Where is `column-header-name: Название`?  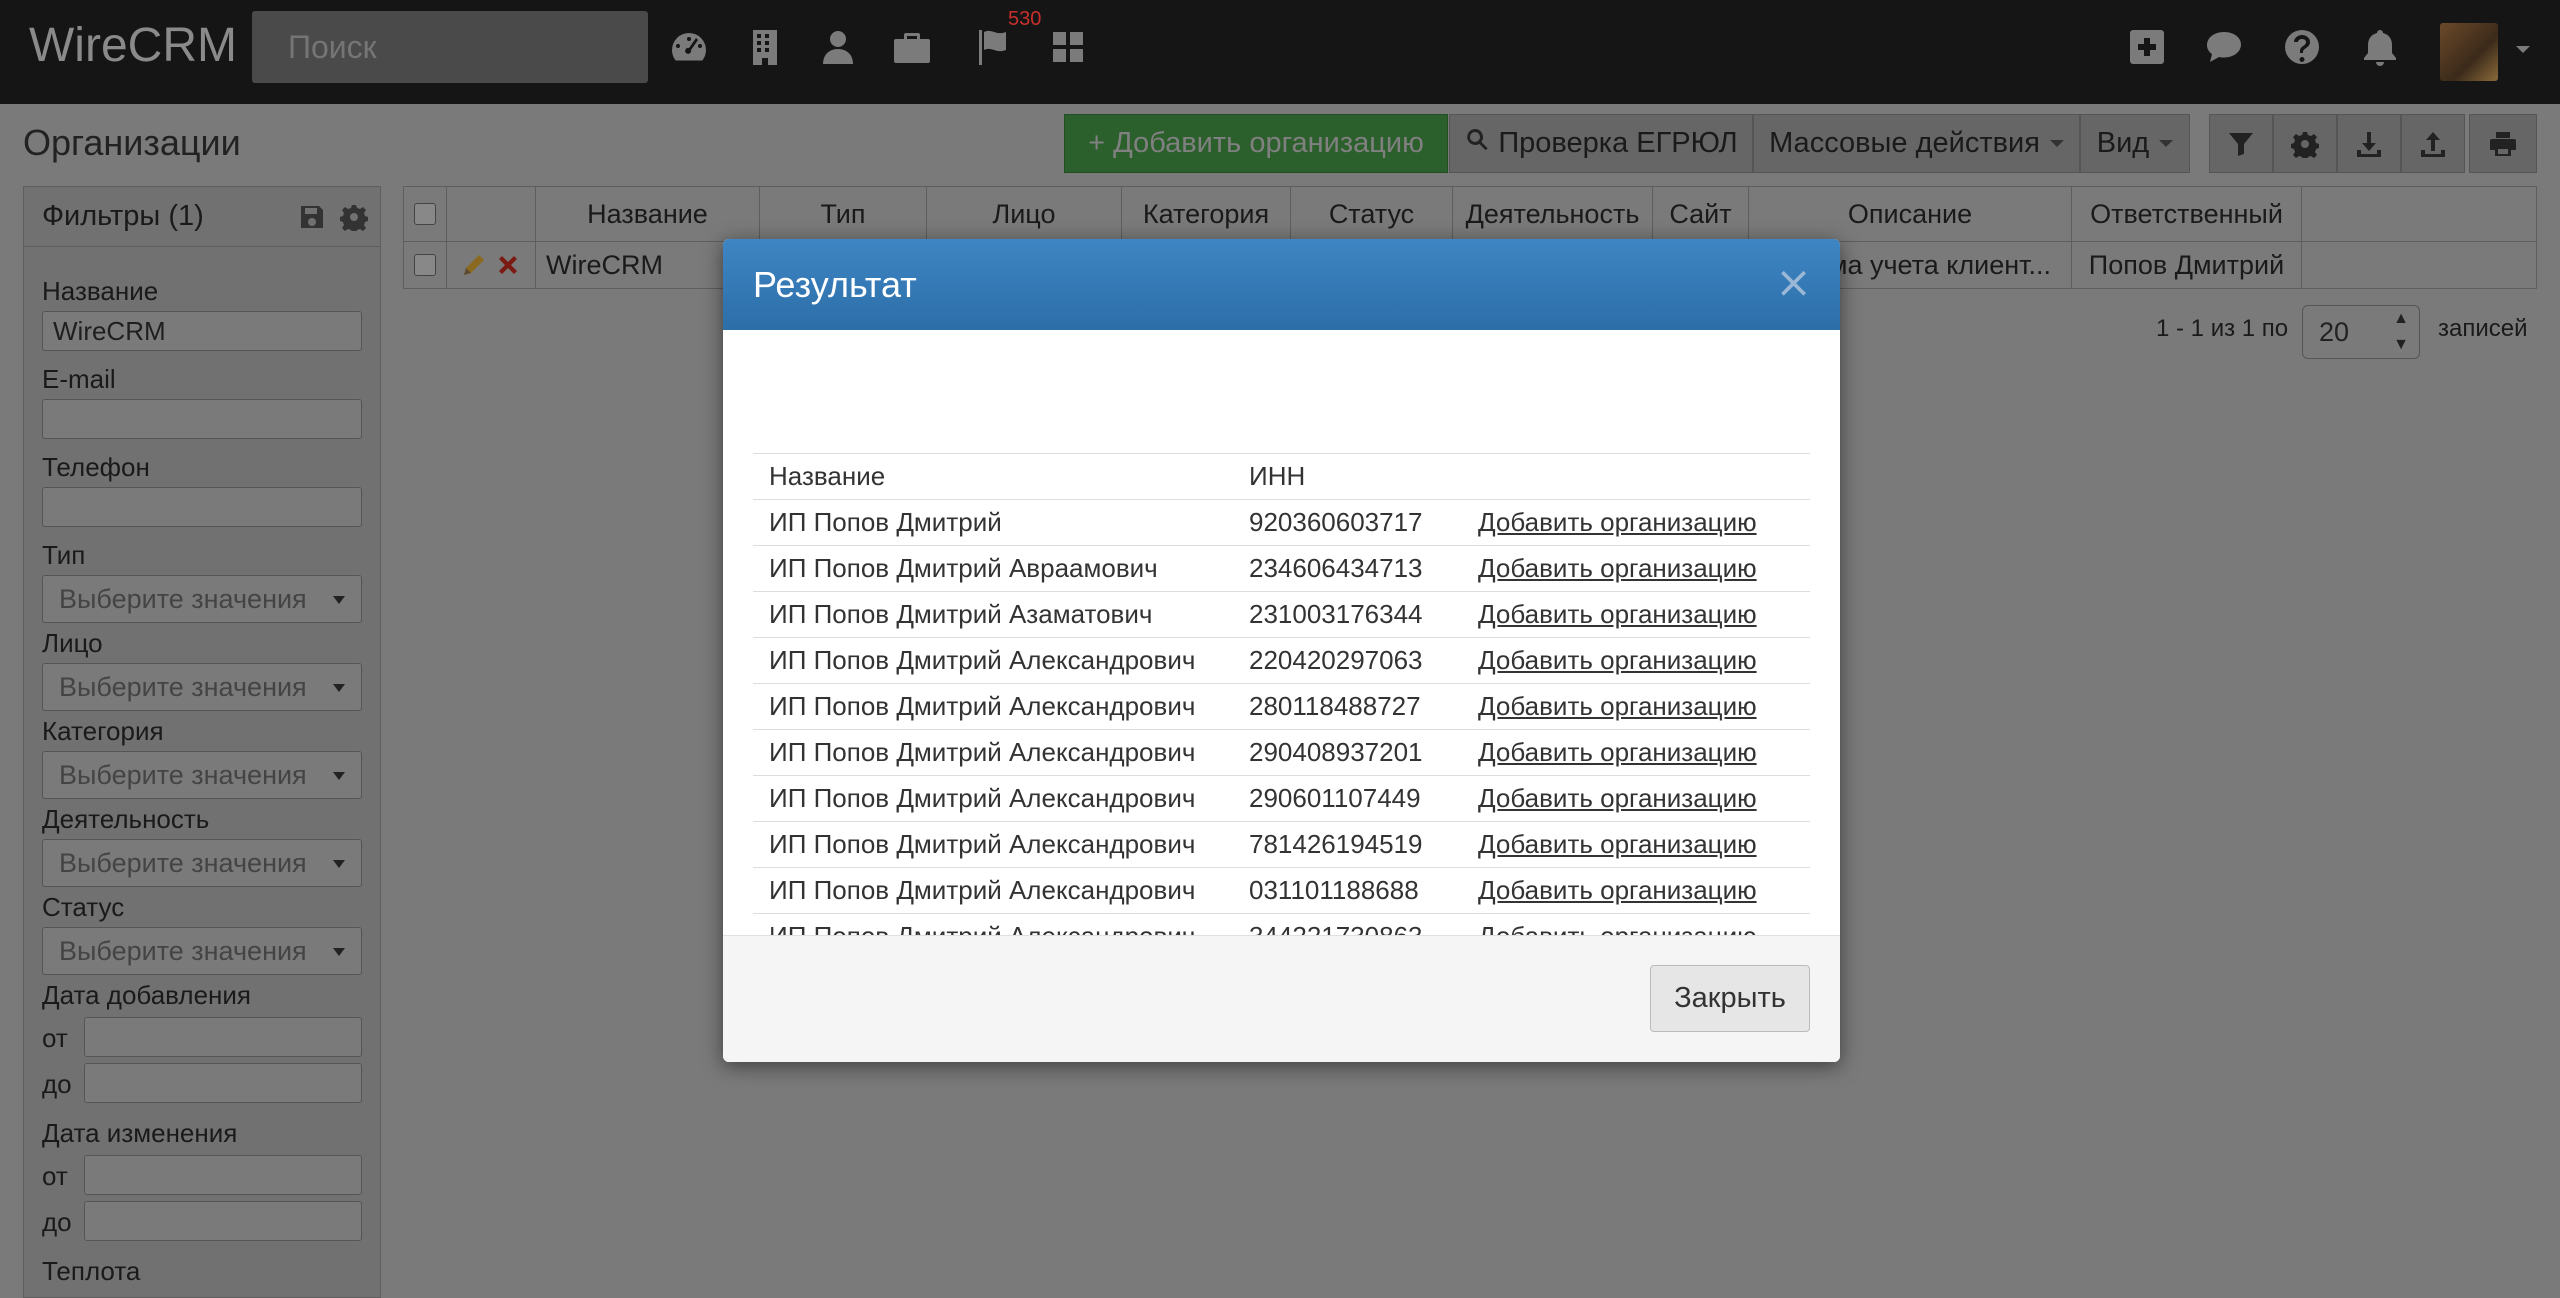
column-header-name: Название is located at coordinates (648, 214).